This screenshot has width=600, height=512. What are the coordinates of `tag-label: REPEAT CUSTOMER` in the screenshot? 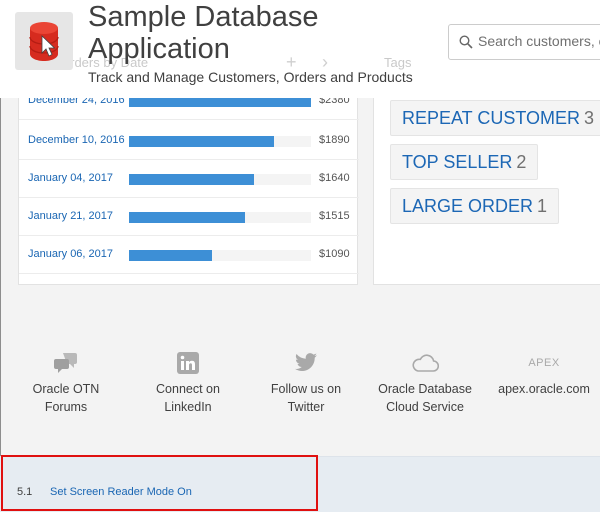 It's located at (491, 118).